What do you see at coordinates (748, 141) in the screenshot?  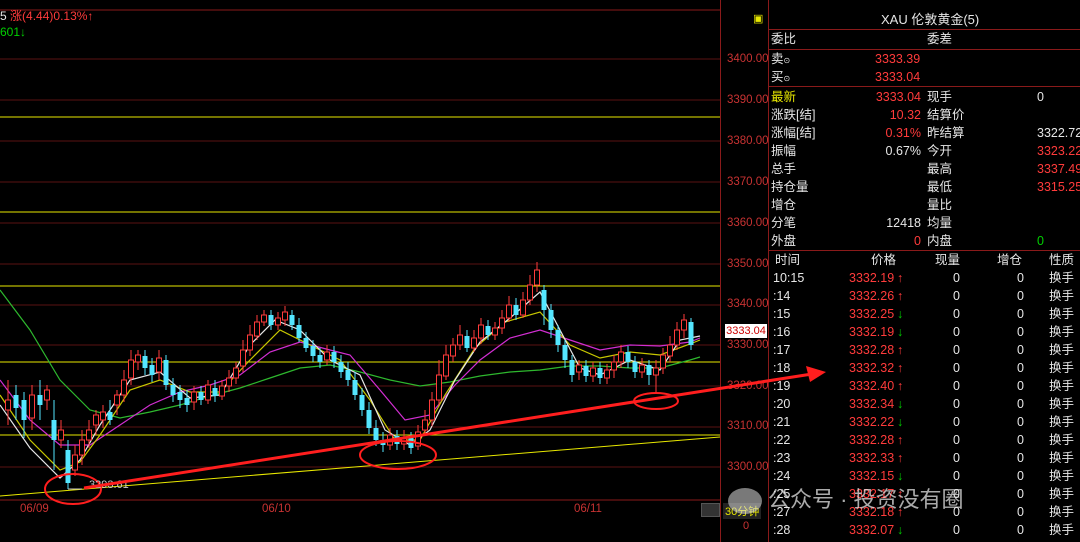 I see `price-tick: 3380.00` at bounding box center [748, 141].